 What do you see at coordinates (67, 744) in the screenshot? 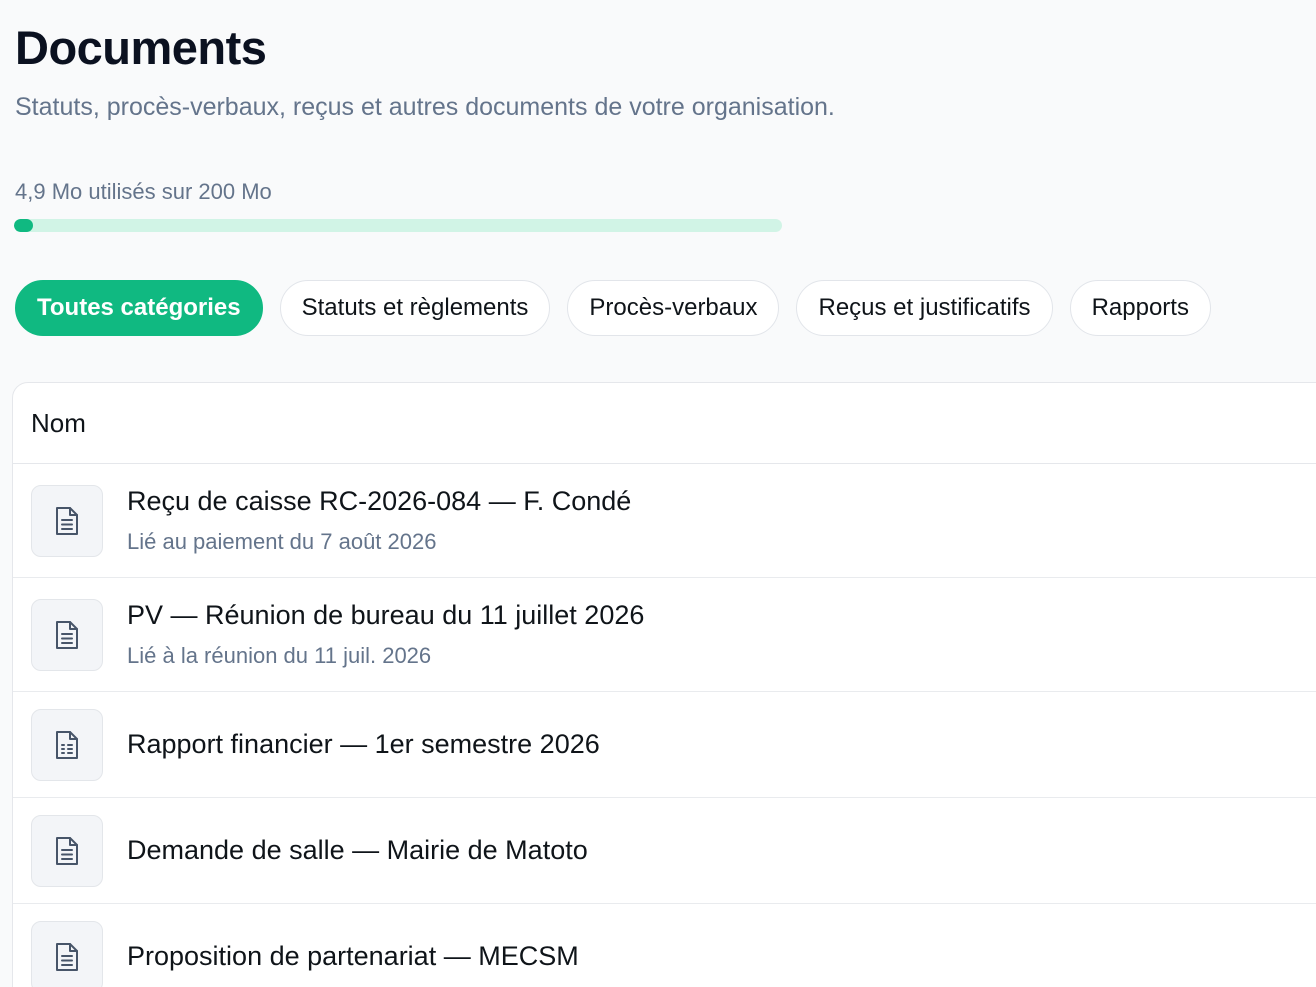
I see `document-spreadsheet-icon` at bounding box center [67, 744].